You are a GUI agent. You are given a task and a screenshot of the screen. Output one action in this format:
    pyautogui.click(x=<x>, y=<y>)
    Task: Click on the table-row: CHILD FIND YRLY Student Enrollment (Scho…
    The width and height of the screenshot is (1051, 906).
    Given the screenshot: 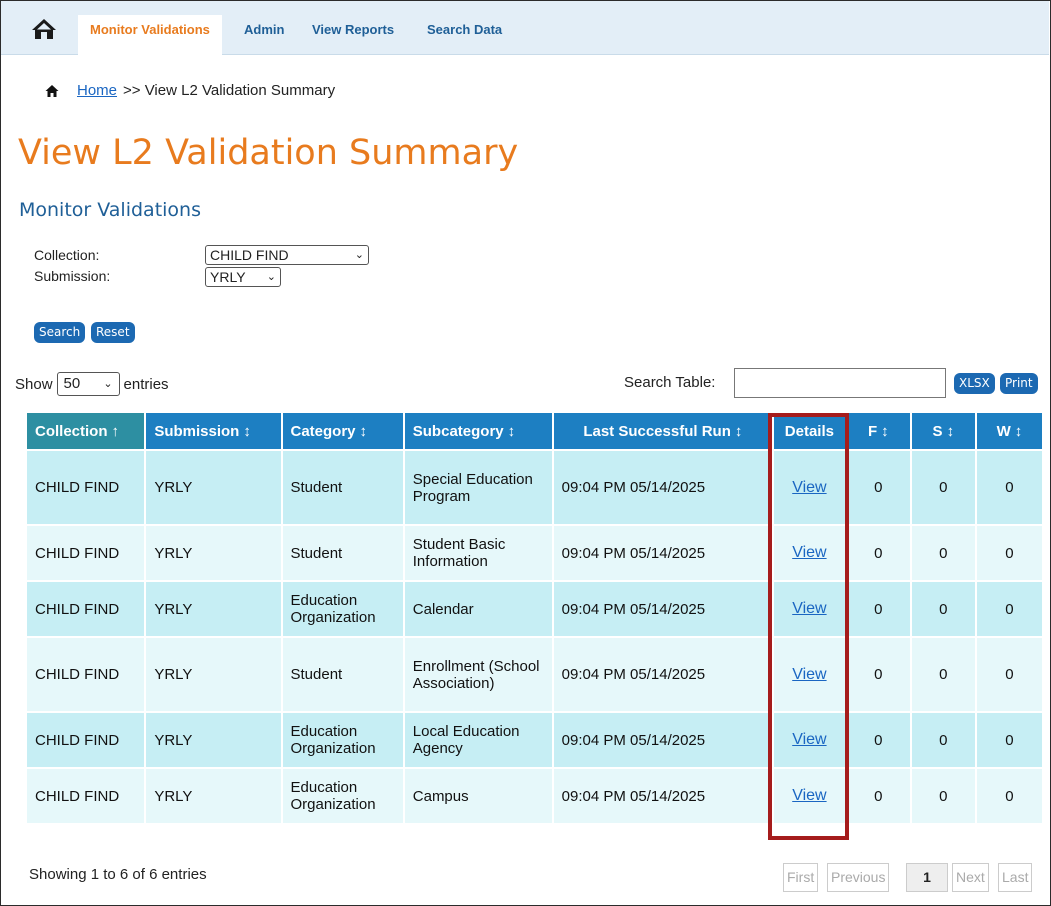 What is the action you would take?
    pyautogui.click(x=534, y=674)
    